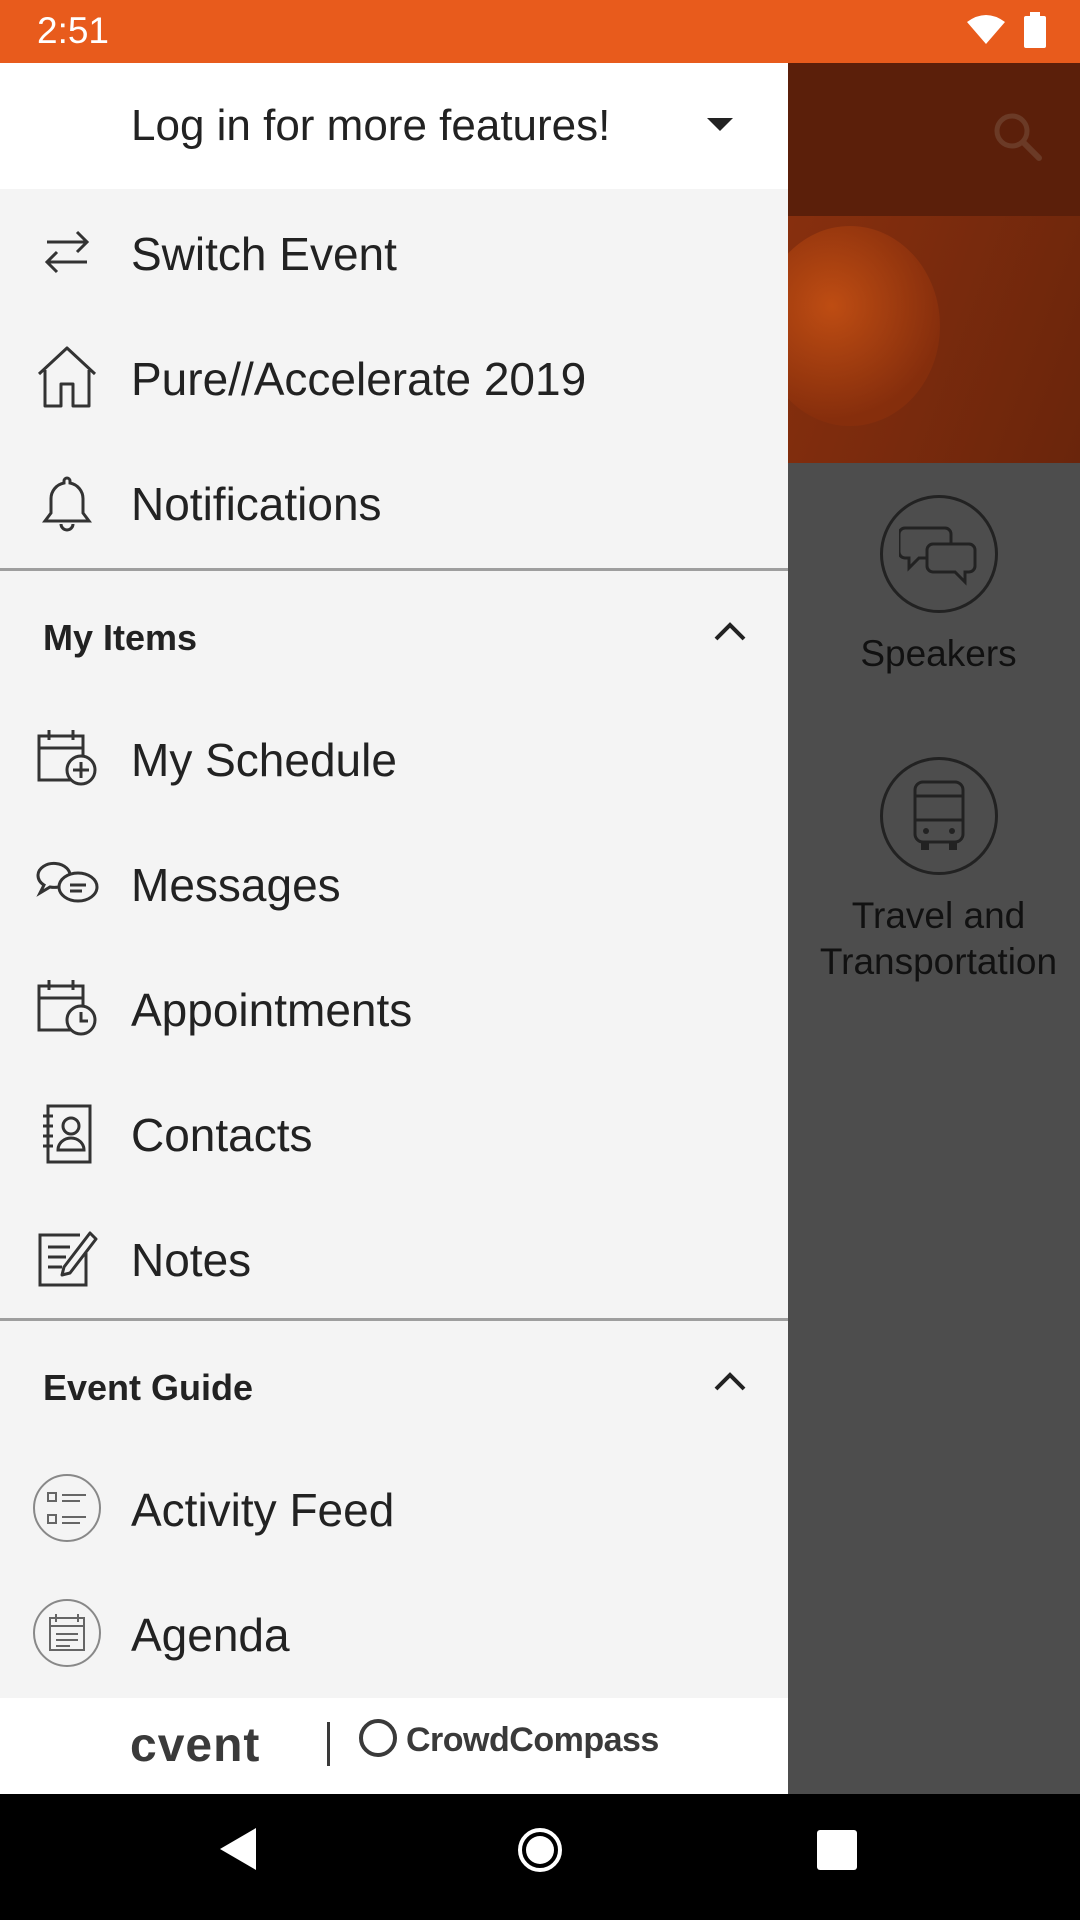 Image resolution: width=1080 pixels, height=1920 pixels. I want to click on bell-icon, so click(67, 502).